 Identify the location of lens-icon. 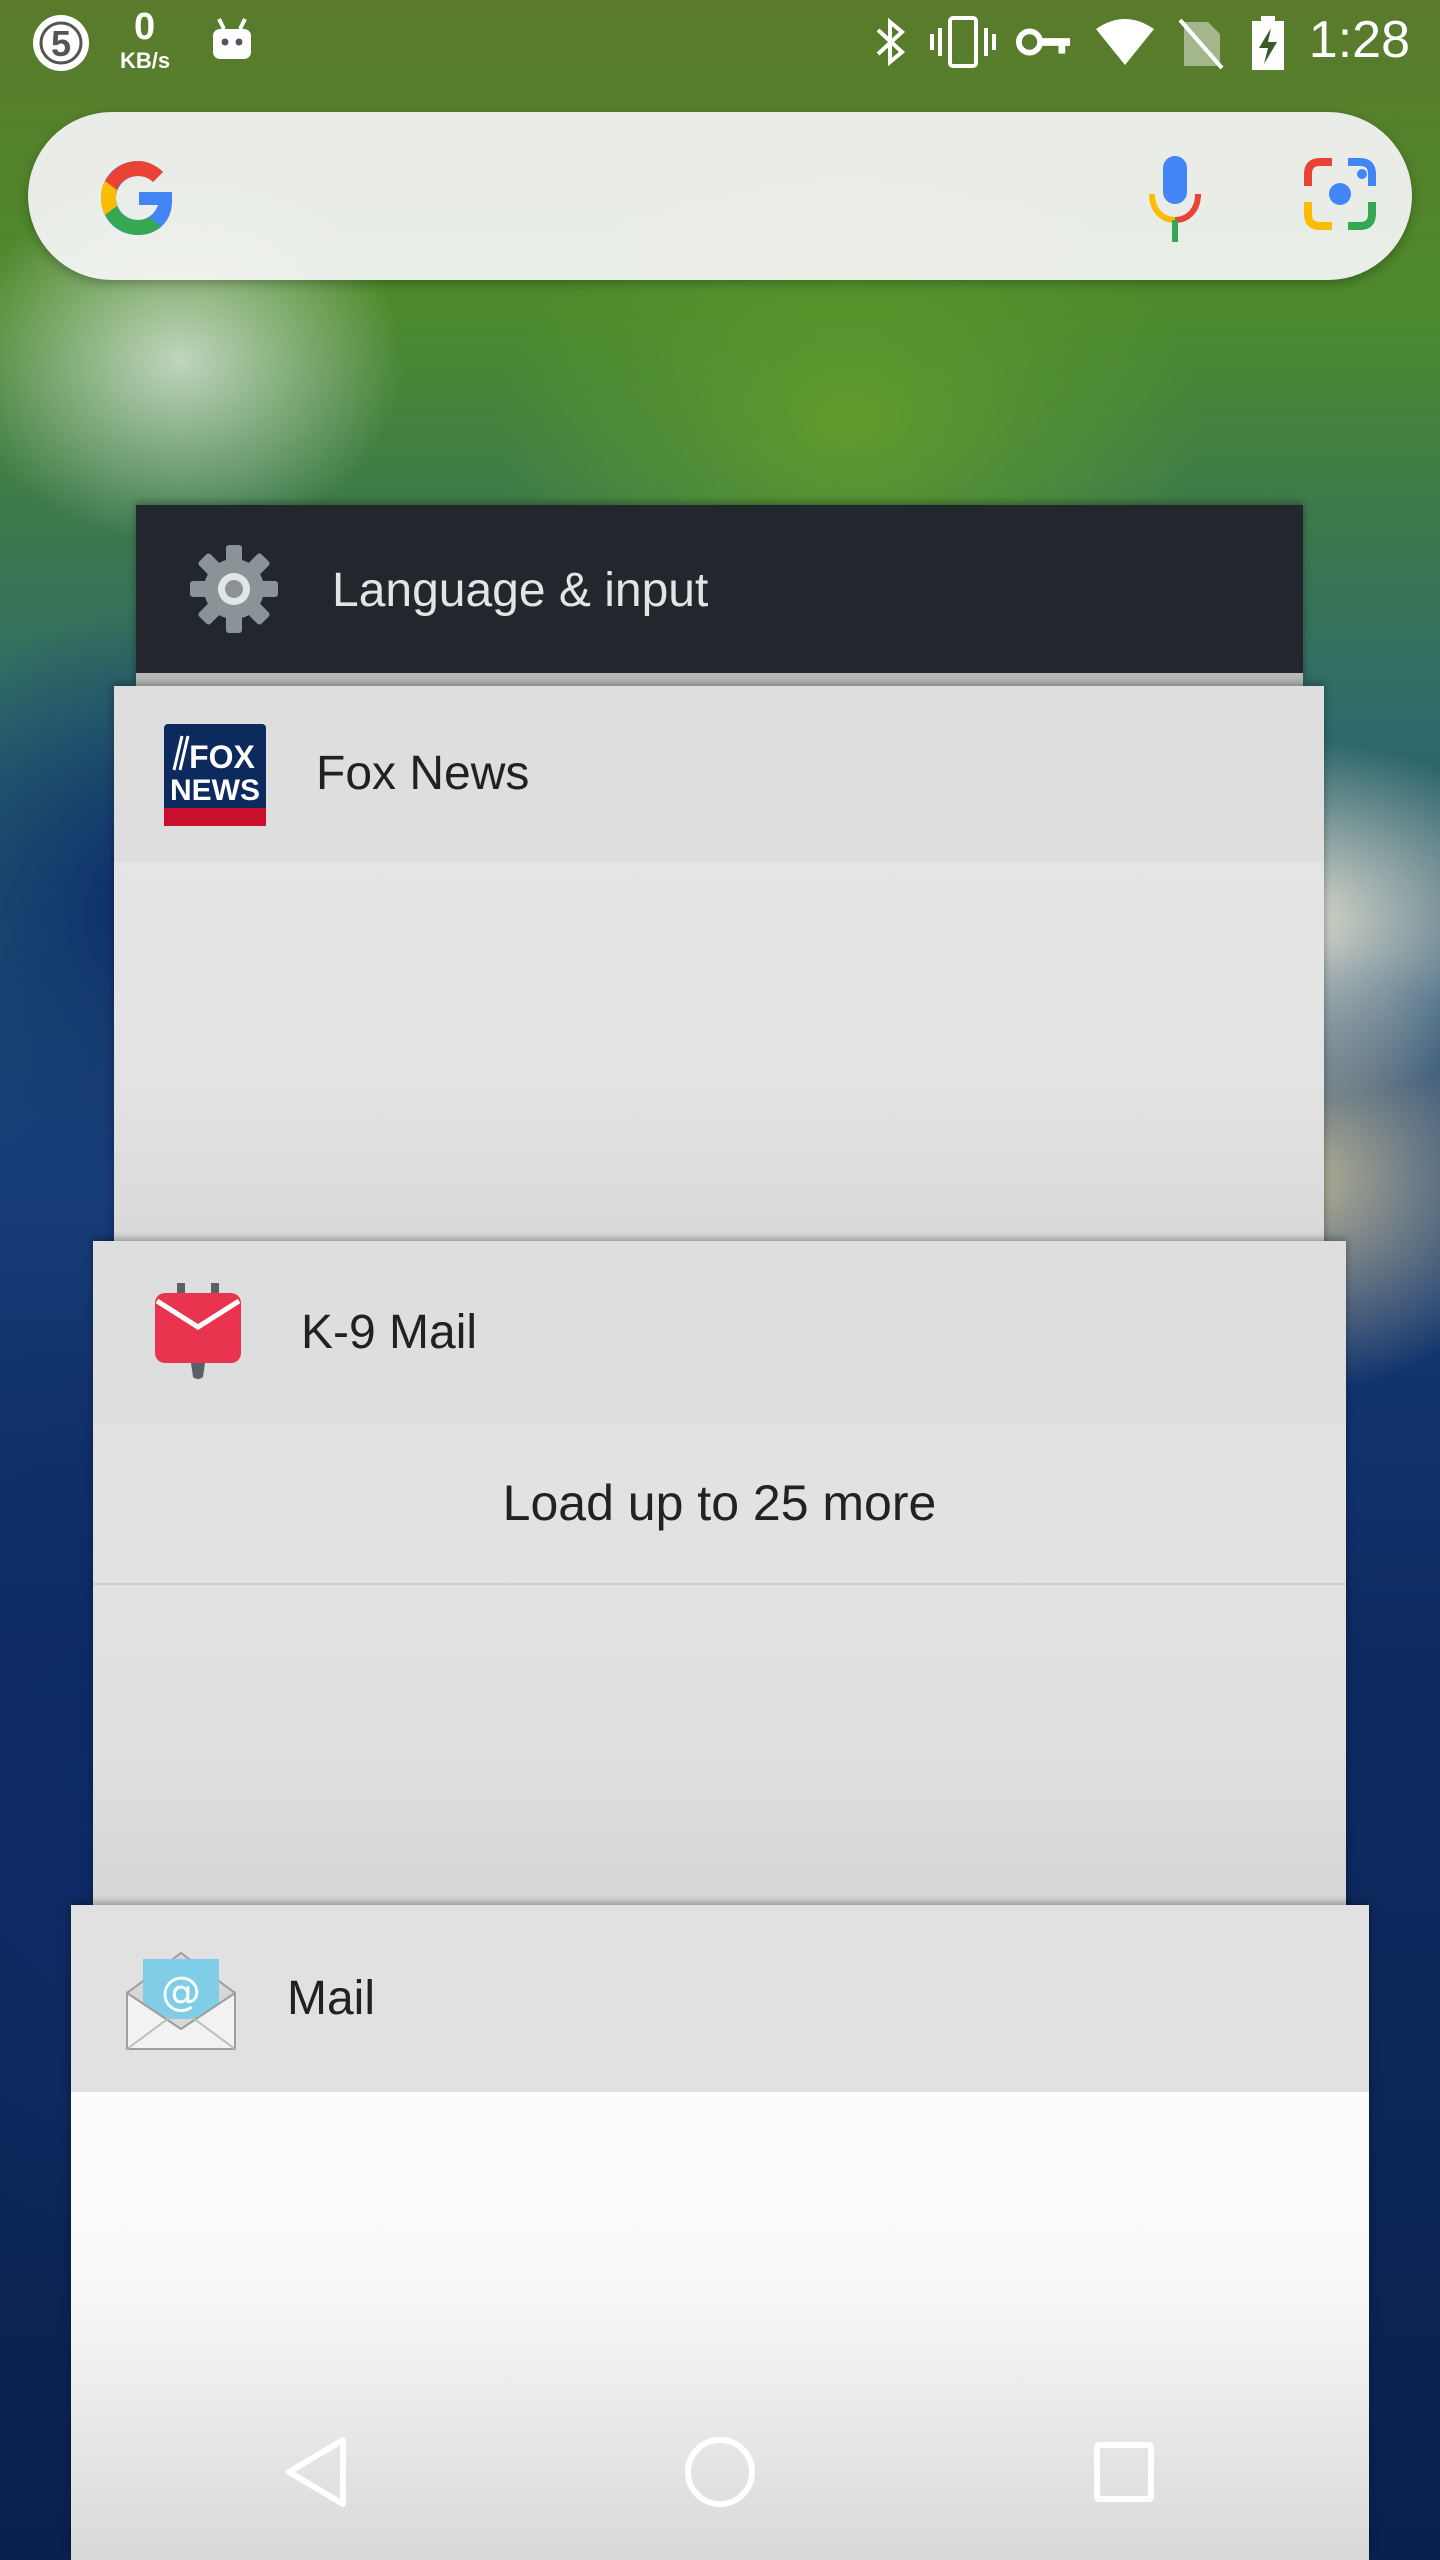
(1340, 196).